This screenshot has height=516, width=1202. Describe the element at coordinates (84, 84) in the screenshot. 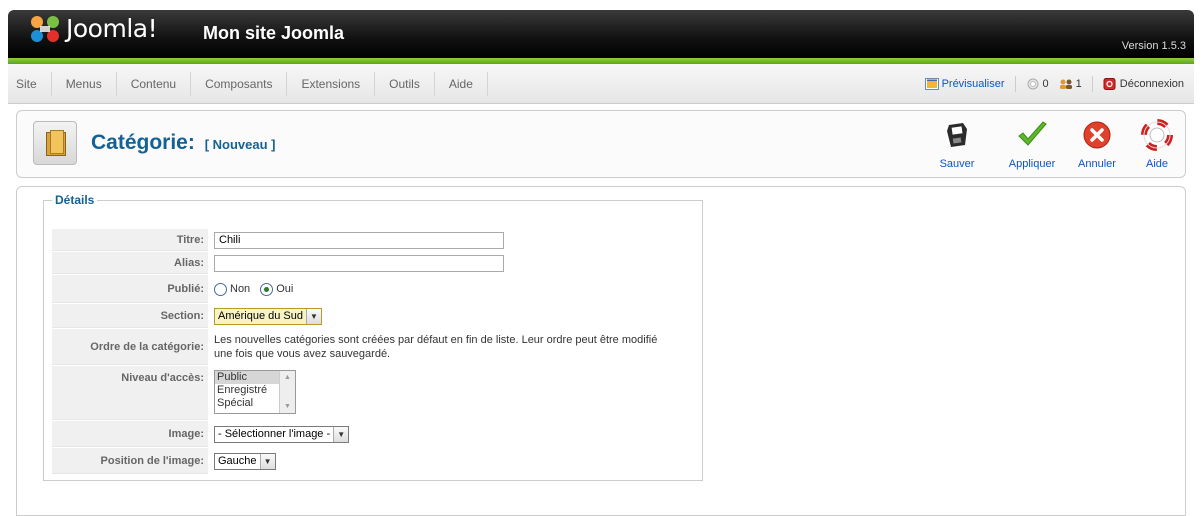

I see `menu-item-menus: Menus` at that location.